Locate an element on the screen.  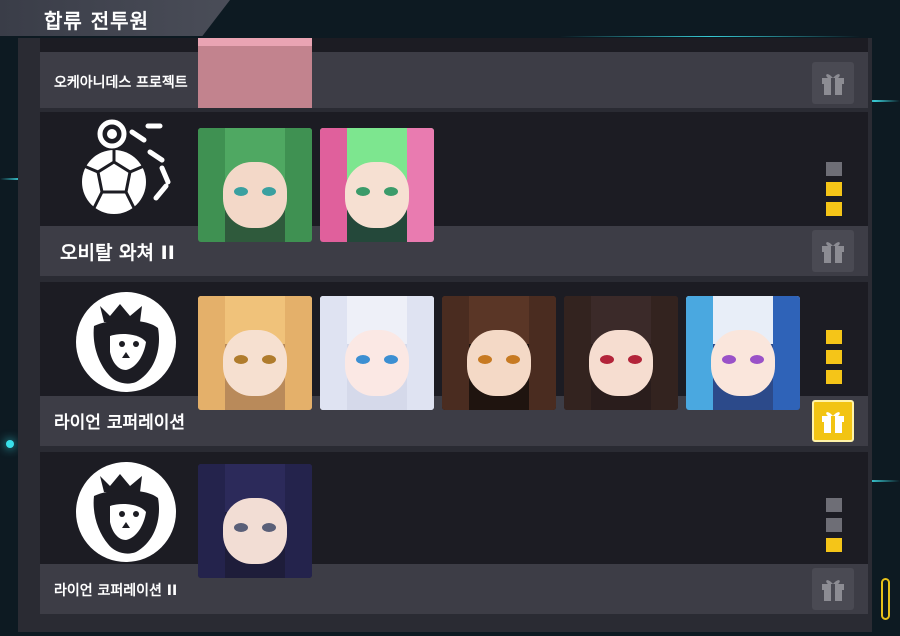
group-name: 오케아니데스 프로젝트 is located at coordinates (121, 83).